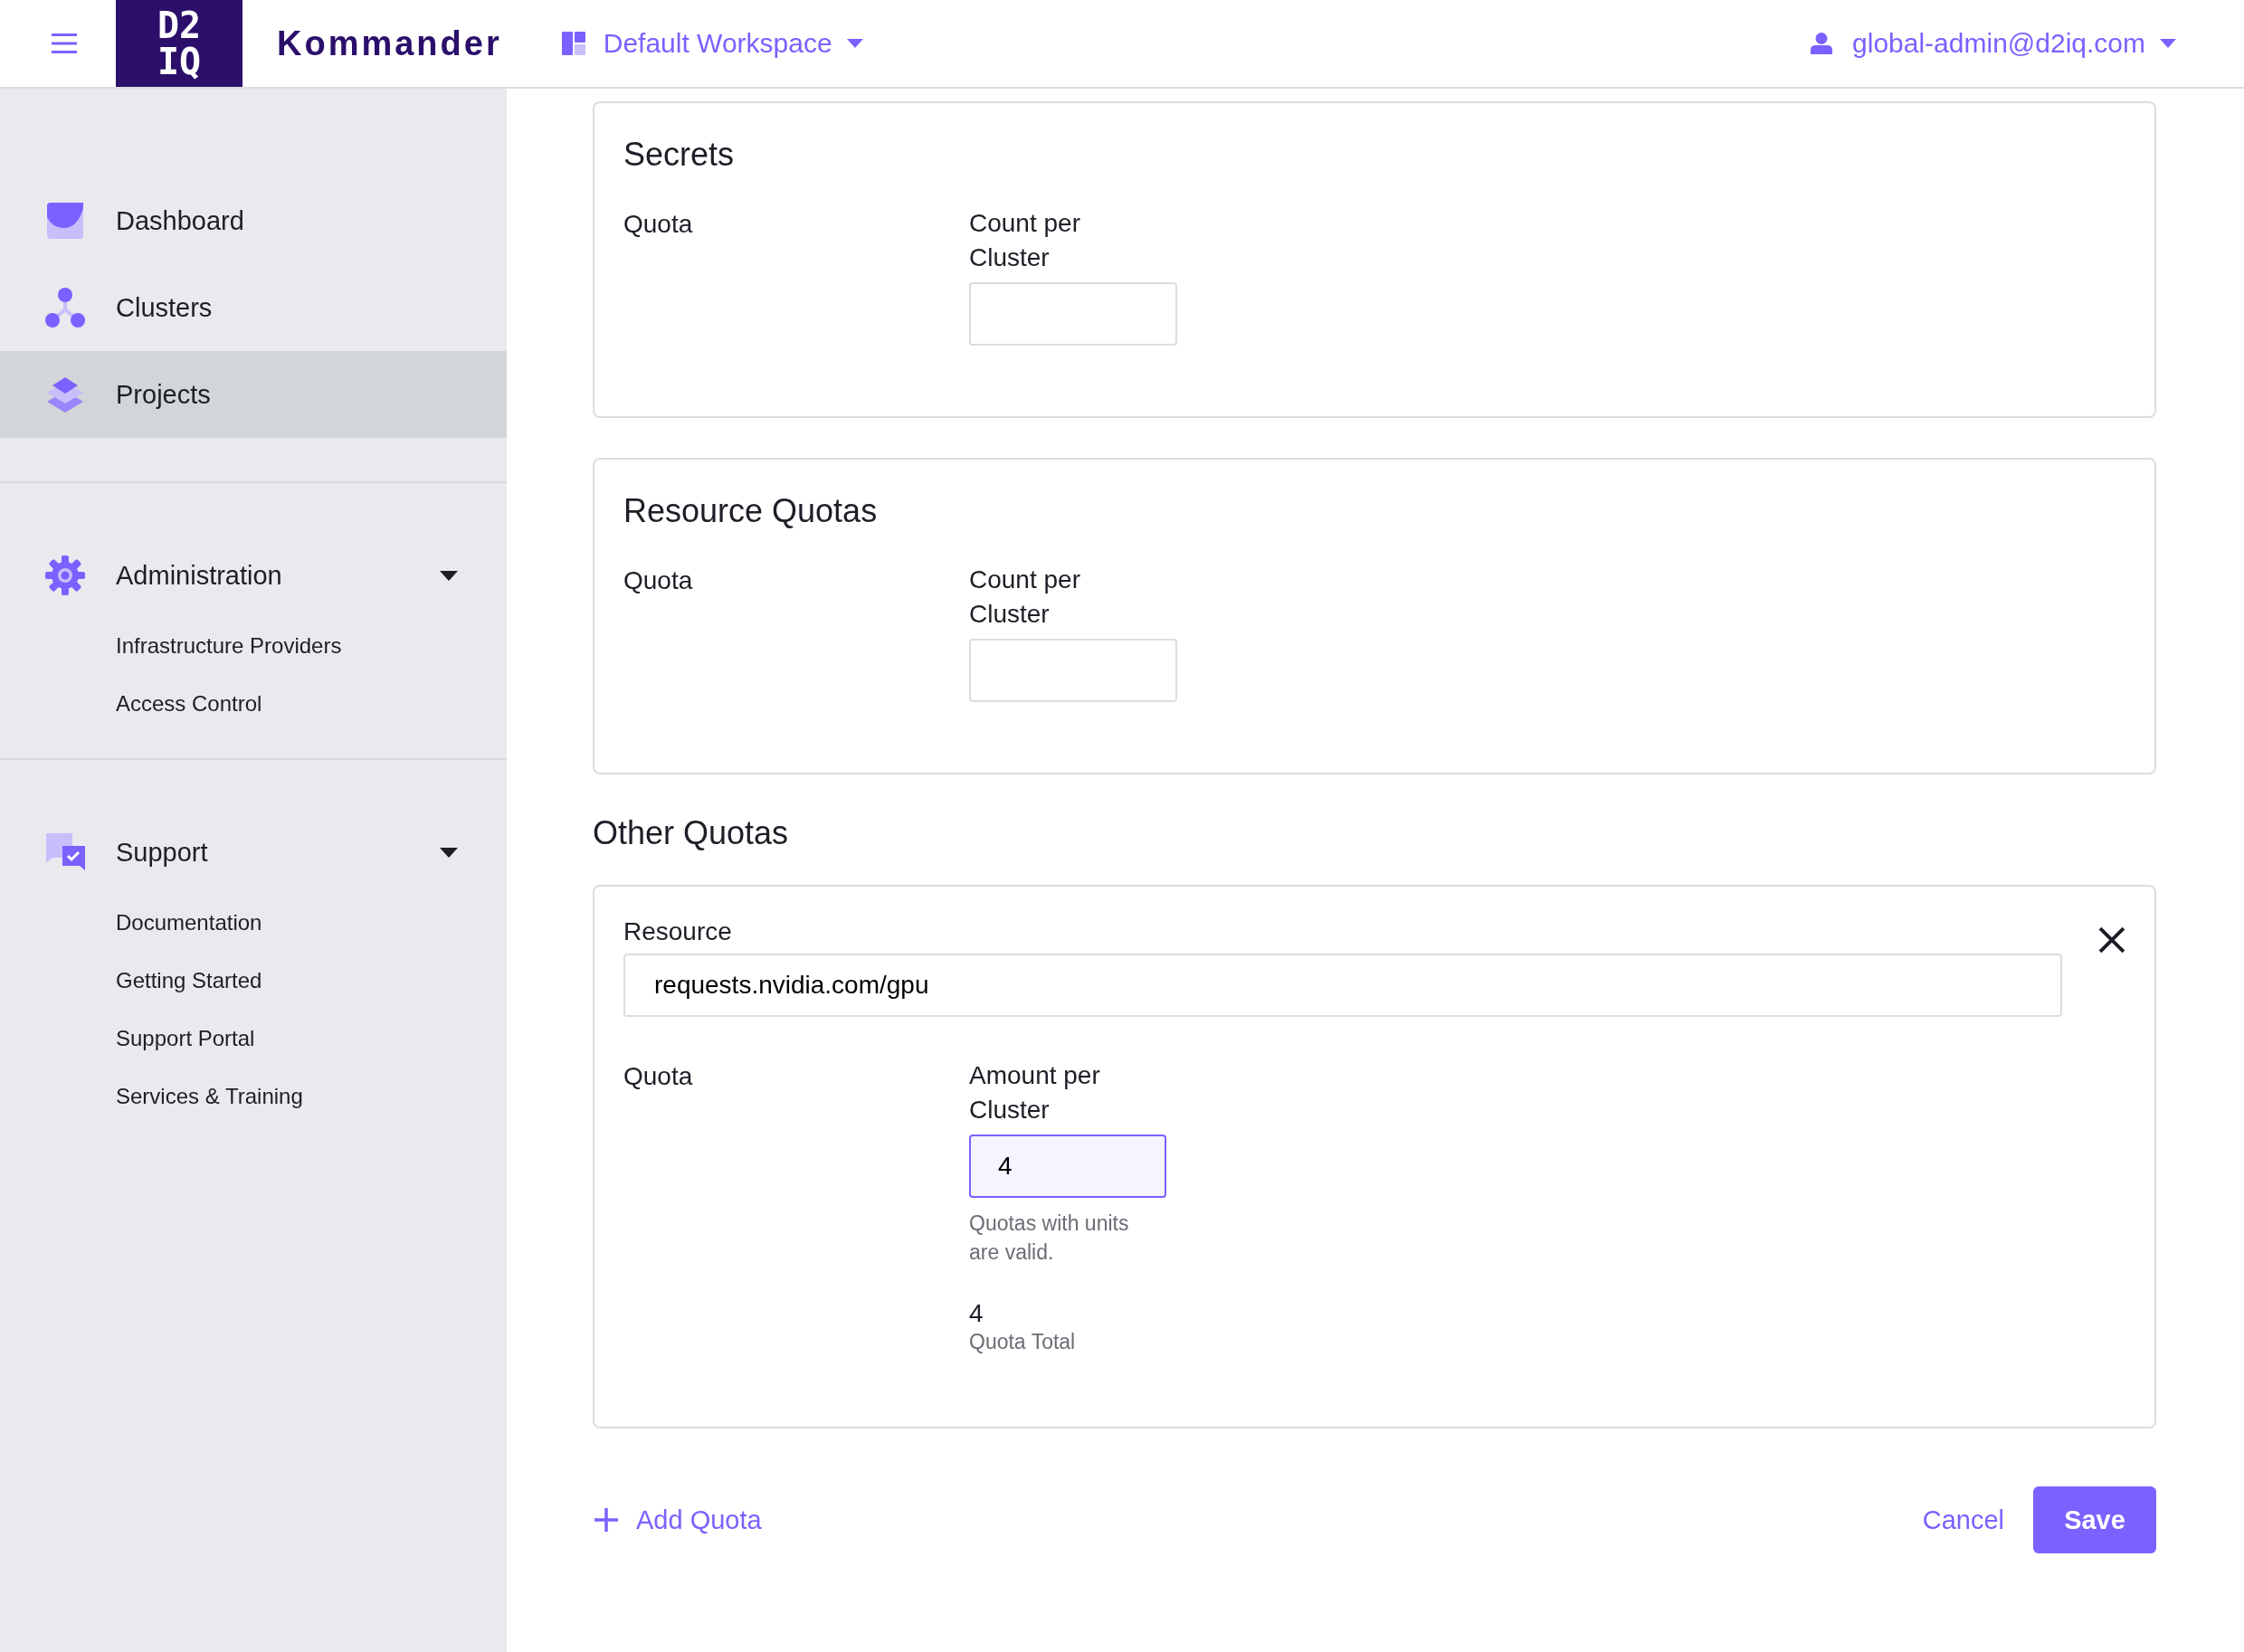  Describe the element at coordinates (65, 308) in the screenshot. I see `clusters-icon` at that location.